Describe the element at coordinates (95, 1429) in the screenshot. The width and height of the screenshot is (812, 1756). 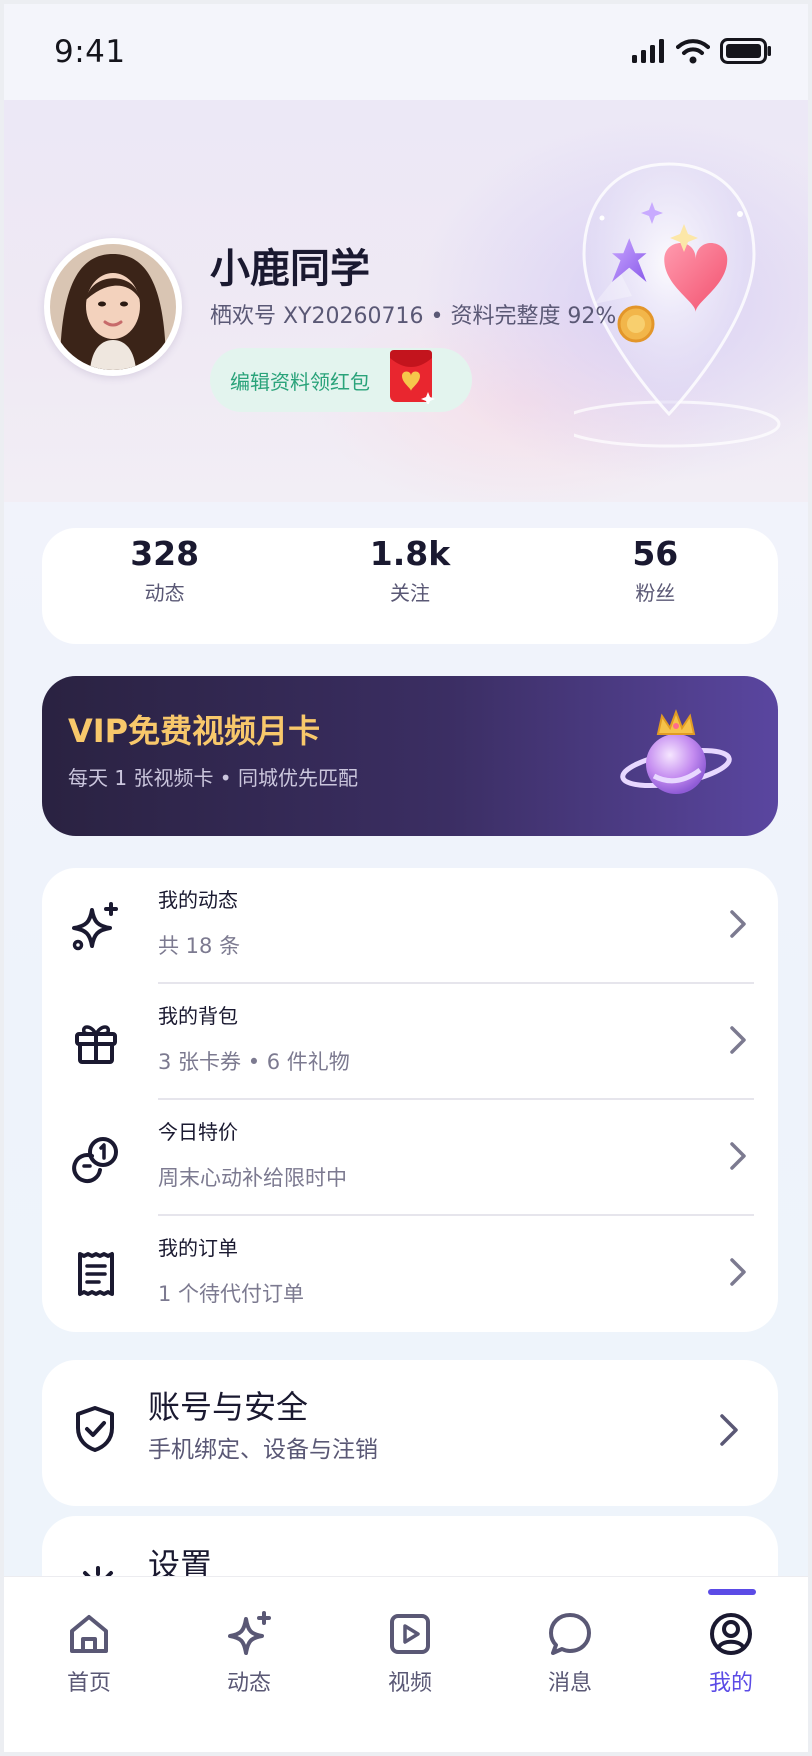
I see `shield-check-icon` at that location.